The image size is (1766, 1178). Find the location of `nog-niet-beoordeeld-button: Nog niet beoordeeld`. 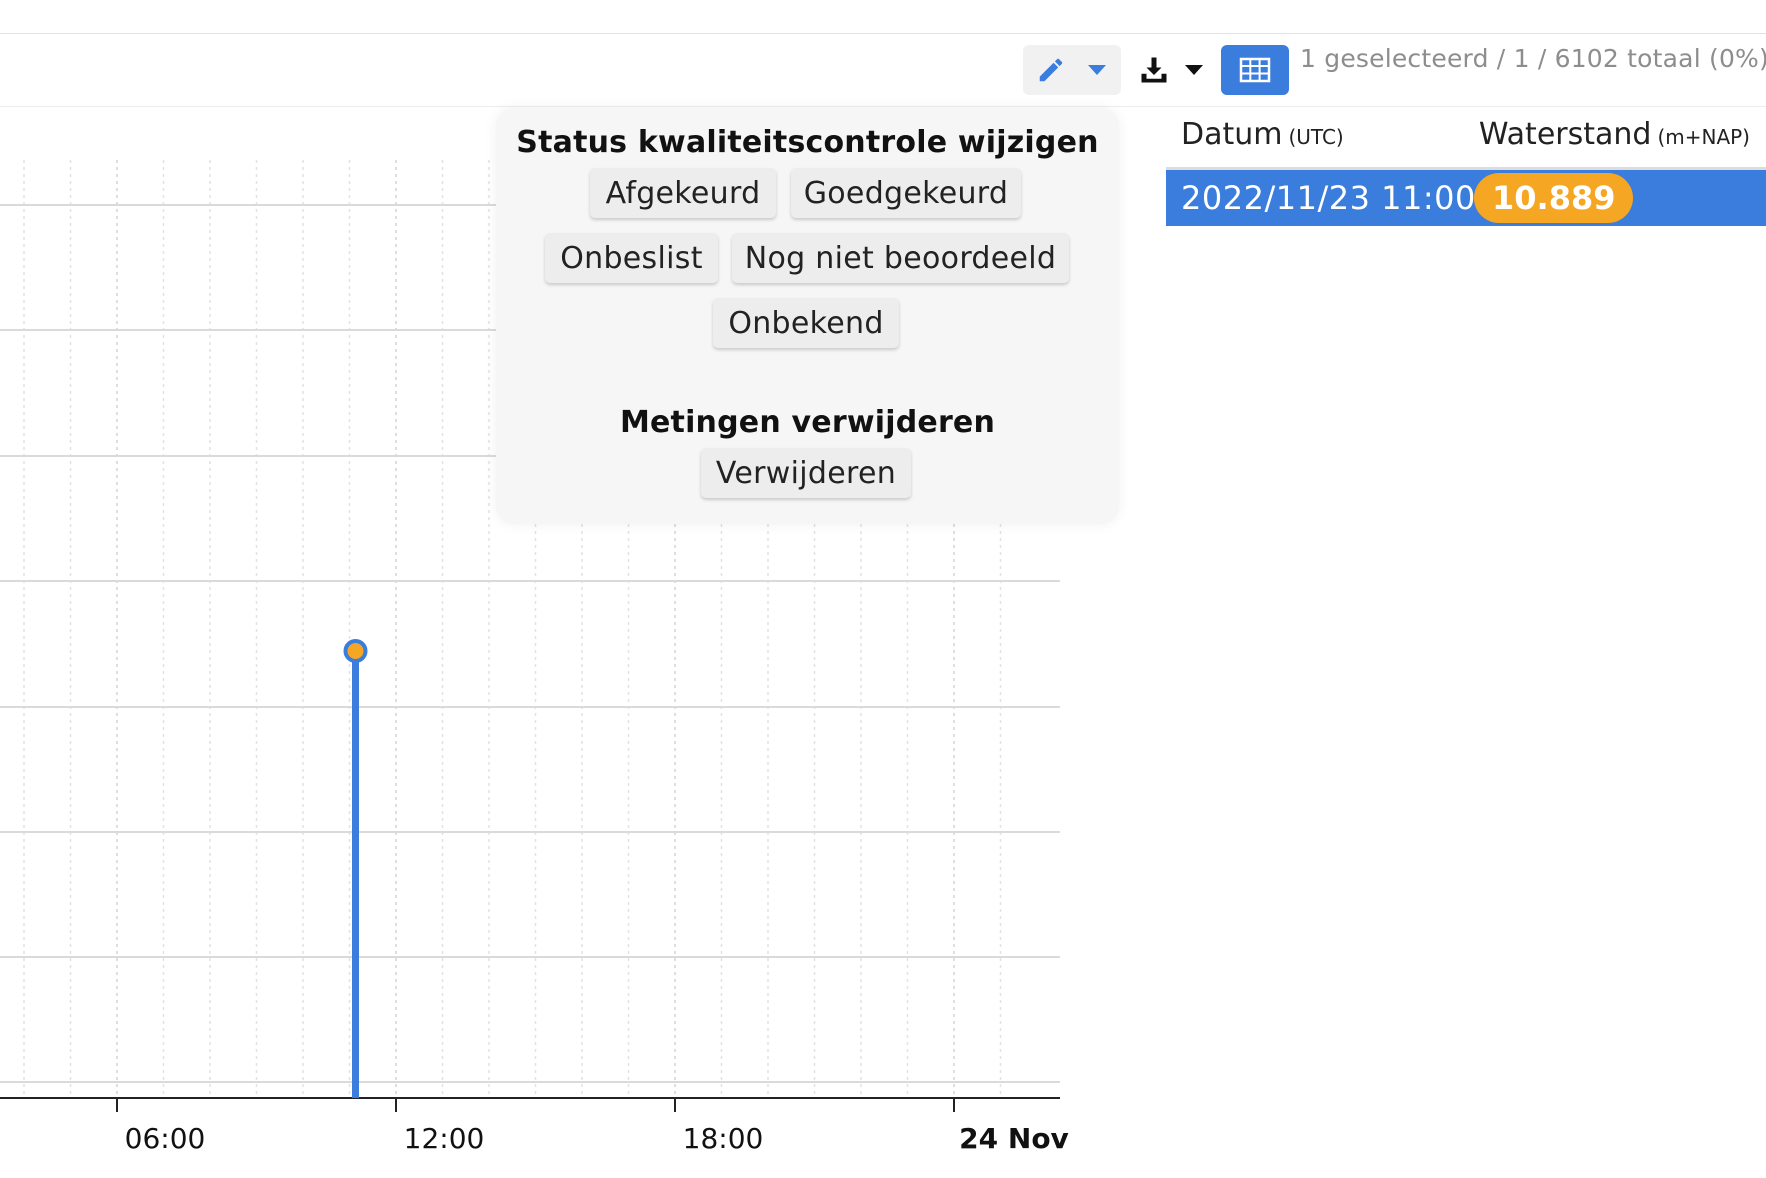

nog-niet-beoordeeld-button: Nog niet beoordeeld is located at coordinates (900, 258).